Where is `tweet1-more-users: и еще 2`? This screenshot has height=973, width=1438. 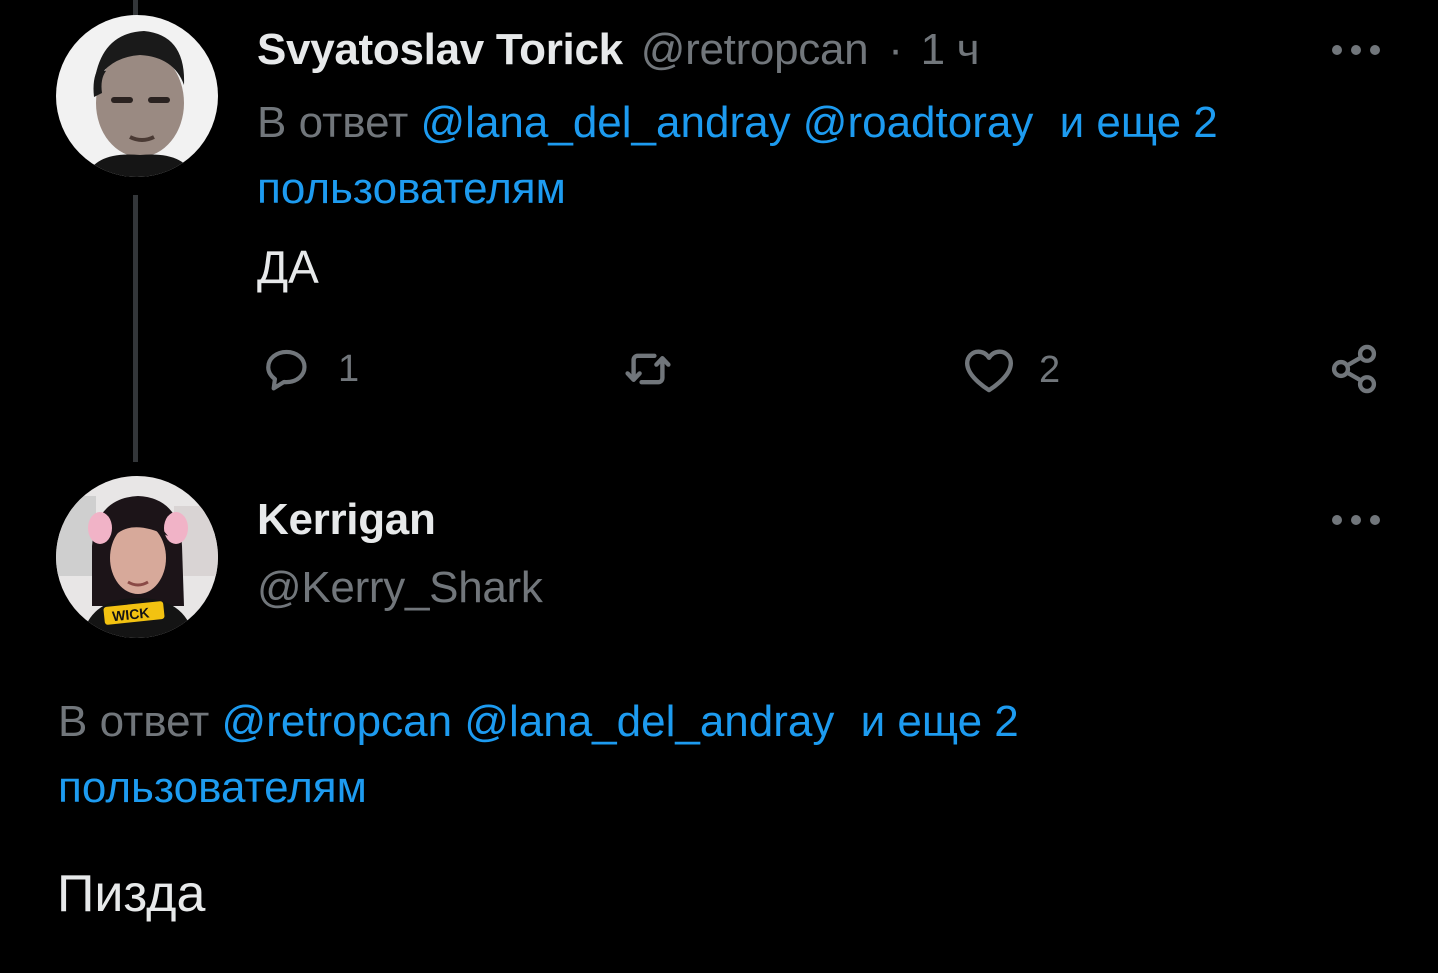
tweet1-more-users: и еще 2 is located at coordinates (1139, 122).